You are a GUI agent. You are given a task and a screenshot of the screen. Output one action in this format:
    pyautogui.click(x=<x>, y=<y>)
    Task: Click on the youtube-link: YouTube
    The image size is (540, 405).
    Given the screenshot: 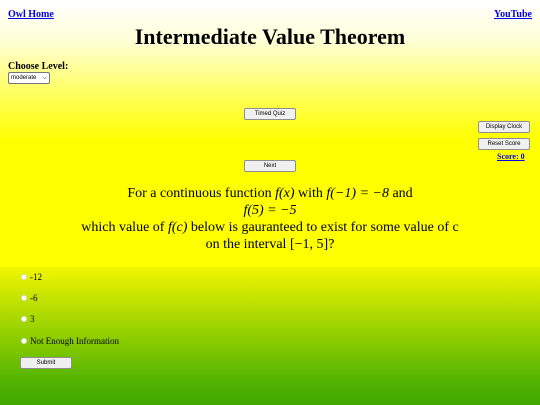 What is the action you would take?
    pyautogui.click(x=513, y=14)
    